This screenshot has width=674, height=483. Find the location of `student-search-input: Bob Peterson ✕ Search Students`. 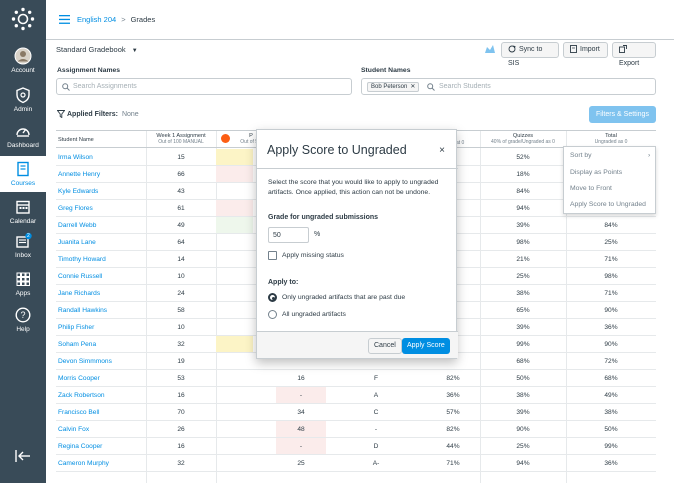

student-search-input: Bob Peterson ✕ Search Students is located at coordinates (508, 86).